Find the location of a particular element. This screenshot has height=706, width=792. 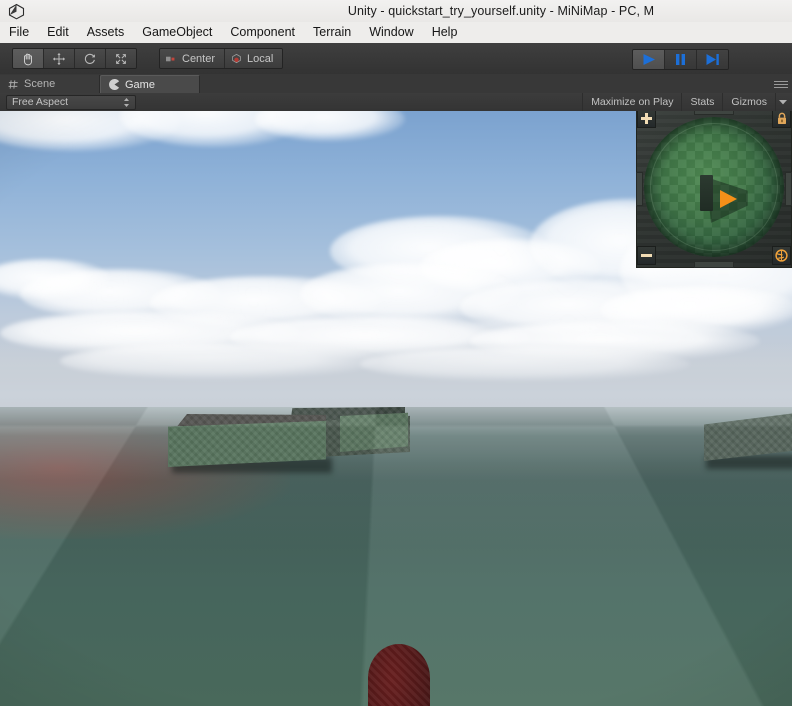

menu-item-help: Help is located at coordinates (445, 32).